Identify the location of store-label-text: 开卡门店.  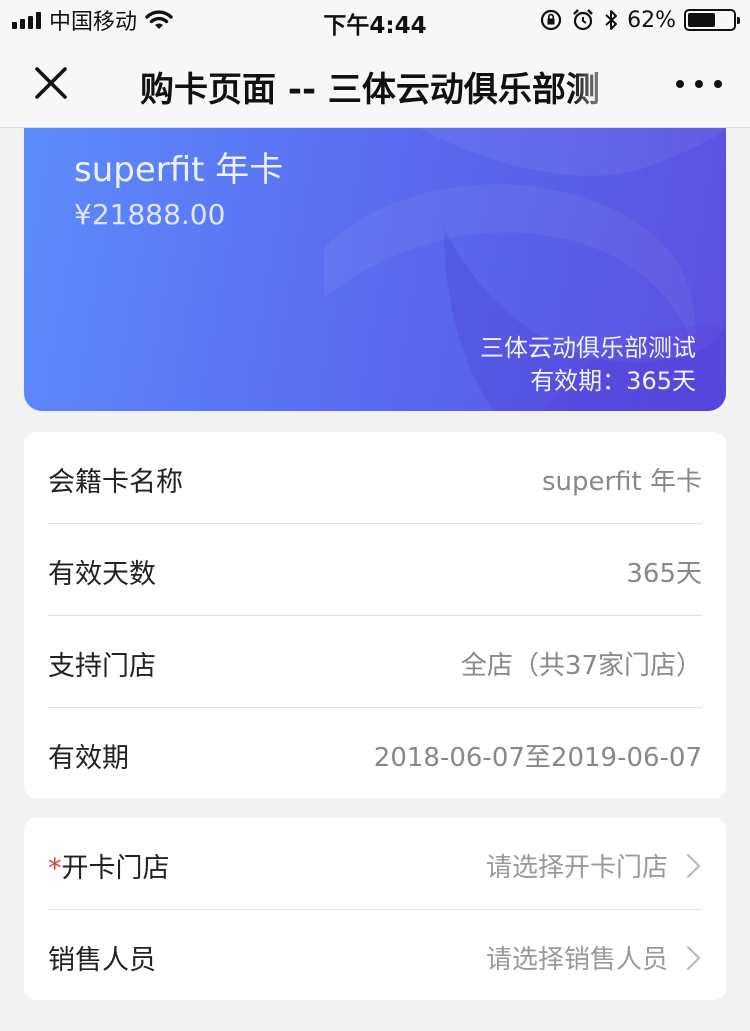
(115, 868).